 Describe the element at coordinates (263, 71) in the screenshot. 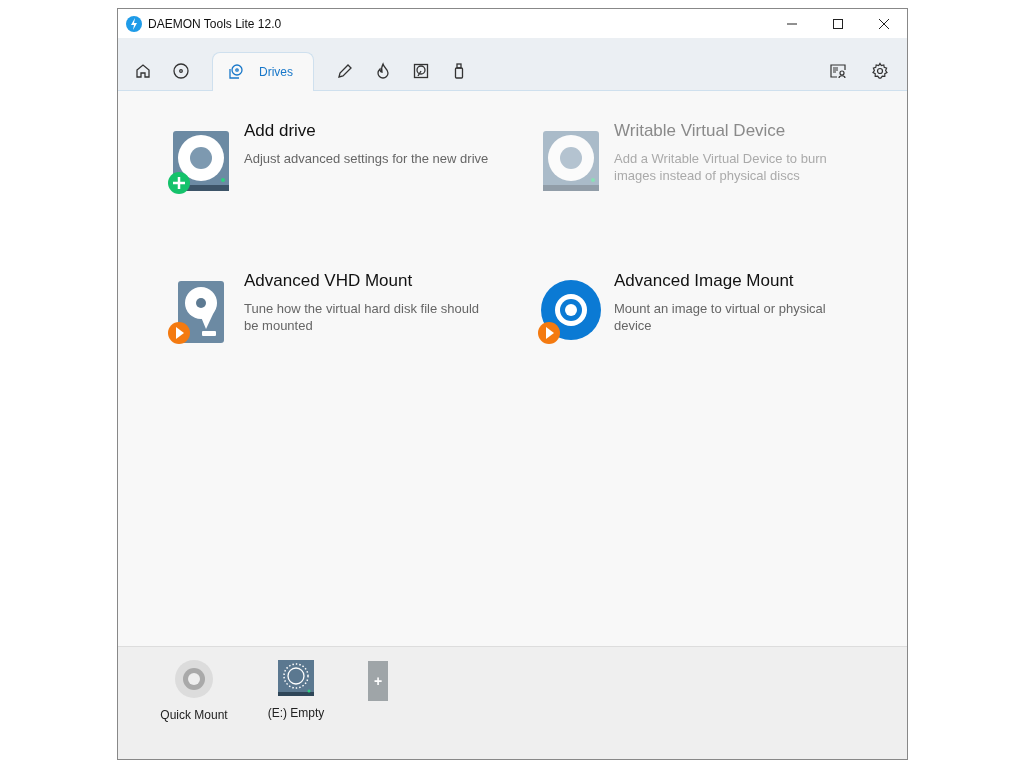

I see `drives-tab: Drives` at that location.